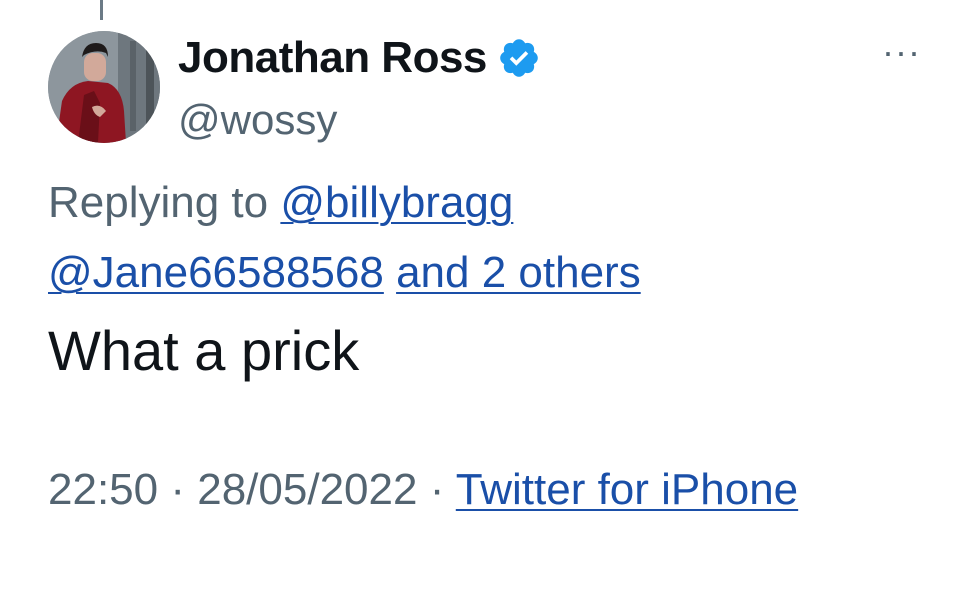 The image size is (974, 600). I want to click on tweet-source-link: Twitter for iPhone, so click(627, 489).